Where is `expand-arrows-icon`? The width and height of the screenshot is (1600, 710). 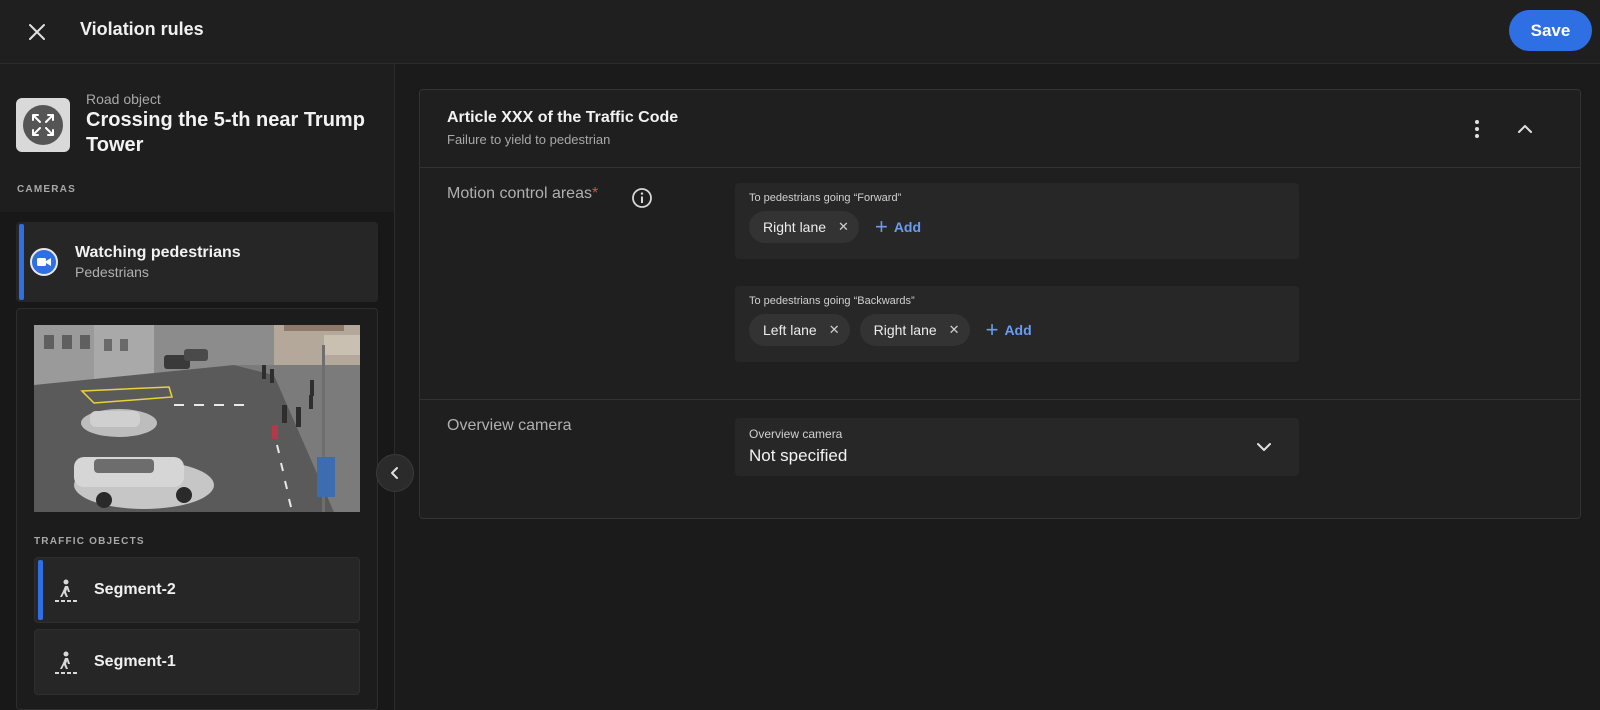 expand-arrows-icon is located at coordinates (43, 125).